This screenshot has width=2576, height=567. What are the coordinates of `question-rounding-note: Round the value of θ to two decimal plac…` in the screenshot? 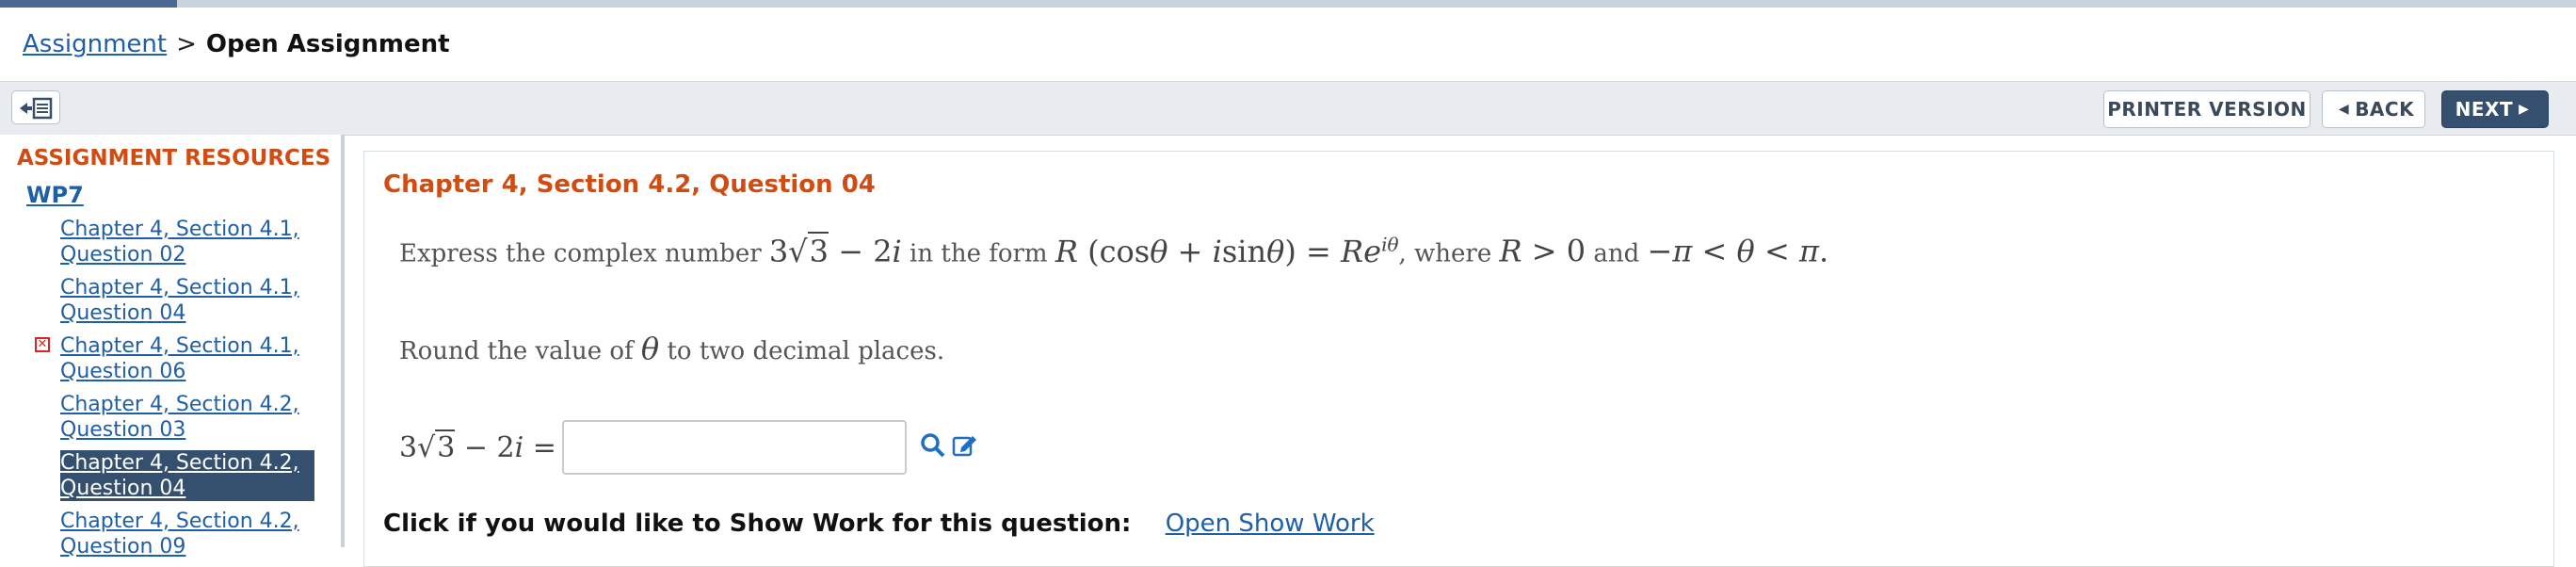 It's located at (671, 348).